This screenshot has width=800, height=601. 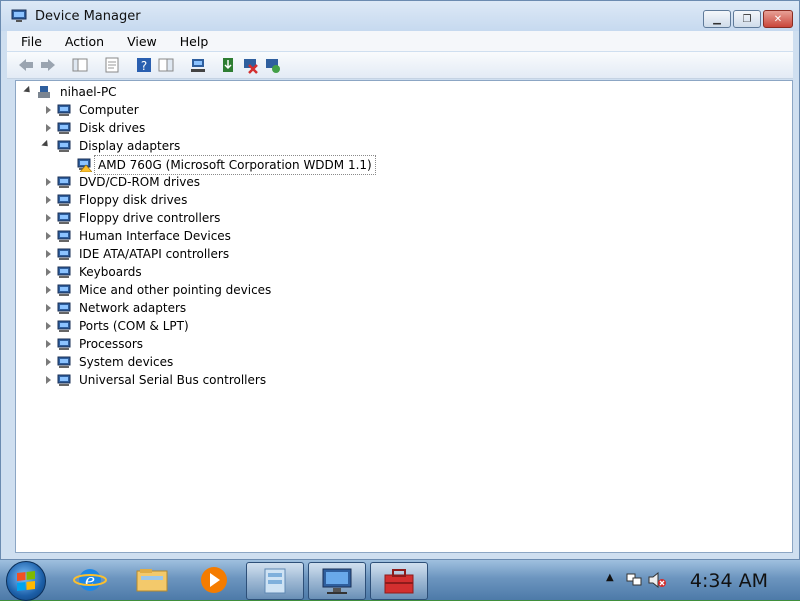 I want to click on volume-muted-icon, so click(x=657, y=580).